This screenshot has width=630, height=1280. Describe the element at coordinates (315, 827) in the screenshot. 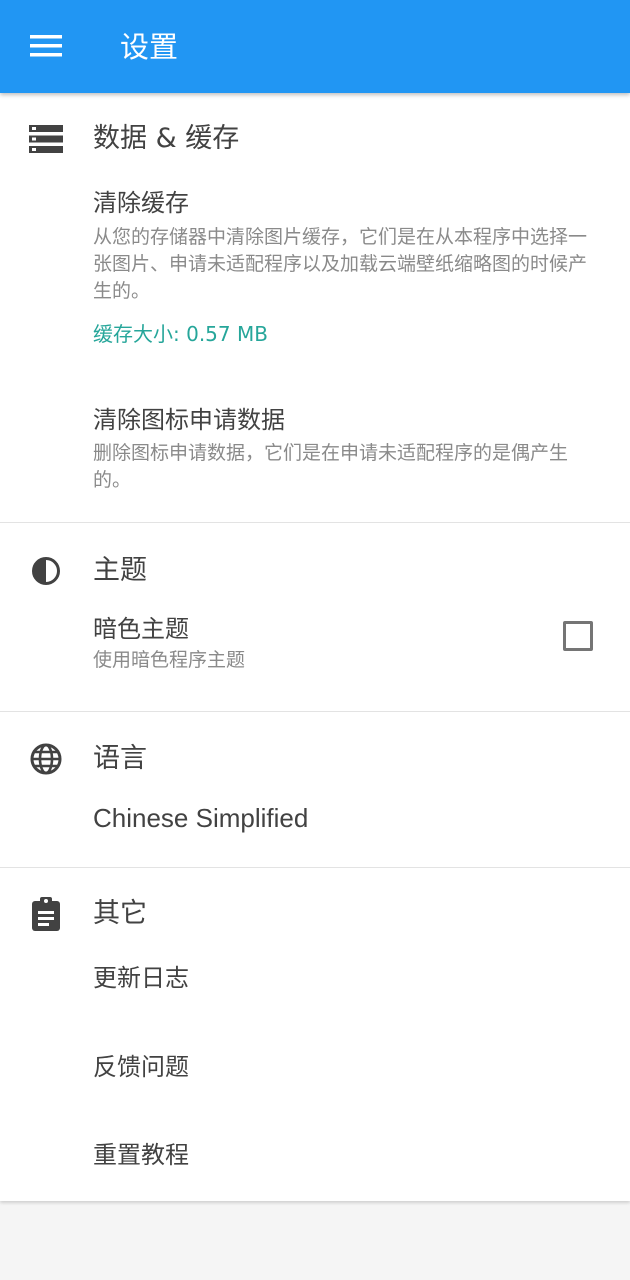

I see `language-item: Chinese Simplified` at that location.